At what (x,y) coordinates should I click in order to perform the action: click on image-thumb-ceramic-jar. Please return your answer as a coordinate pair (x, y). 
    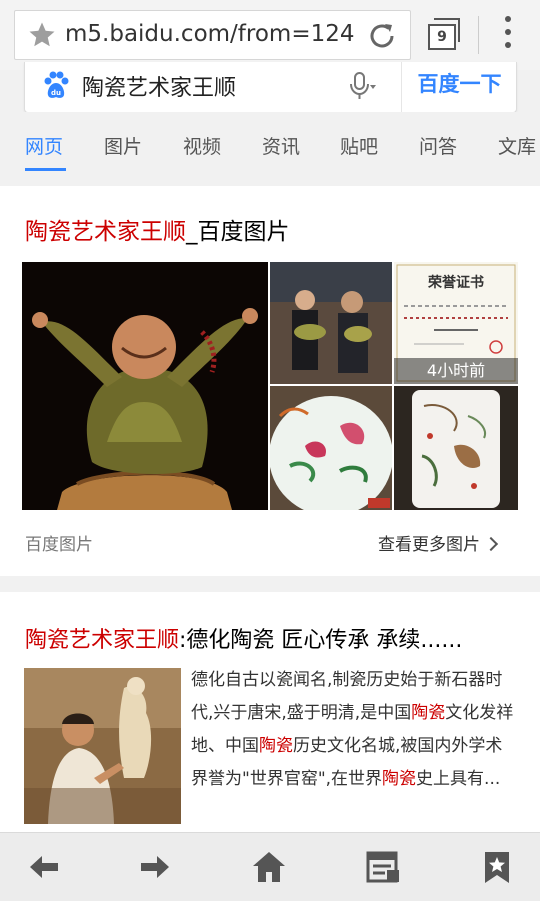
    Looking at the image, I should click on (331, 448).